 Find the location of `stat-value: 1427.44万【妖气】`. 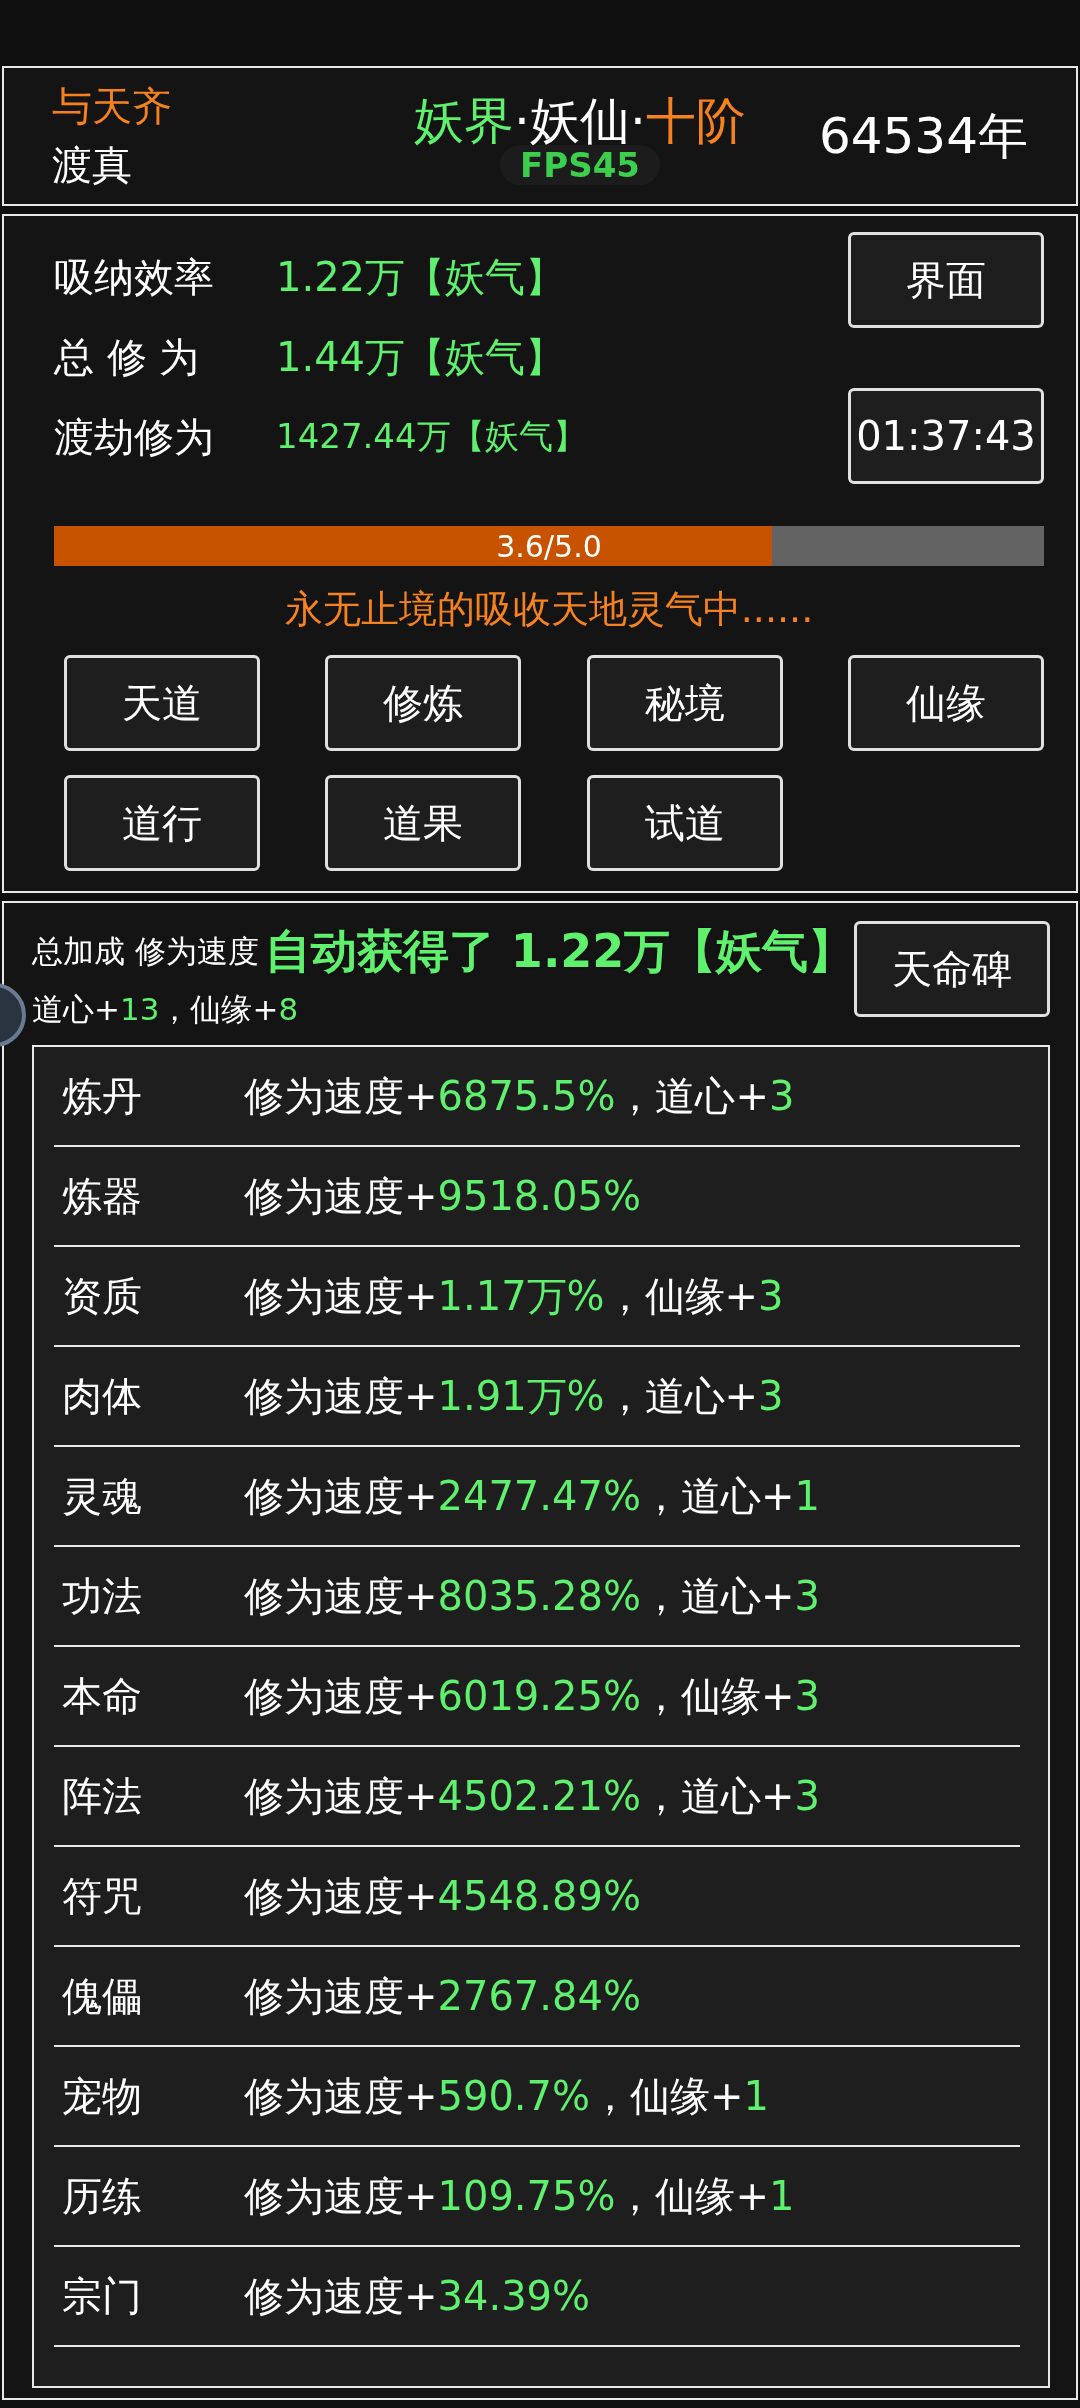

stat-value: 1427.44万【妖气】 is located at coordinates (432, 436).